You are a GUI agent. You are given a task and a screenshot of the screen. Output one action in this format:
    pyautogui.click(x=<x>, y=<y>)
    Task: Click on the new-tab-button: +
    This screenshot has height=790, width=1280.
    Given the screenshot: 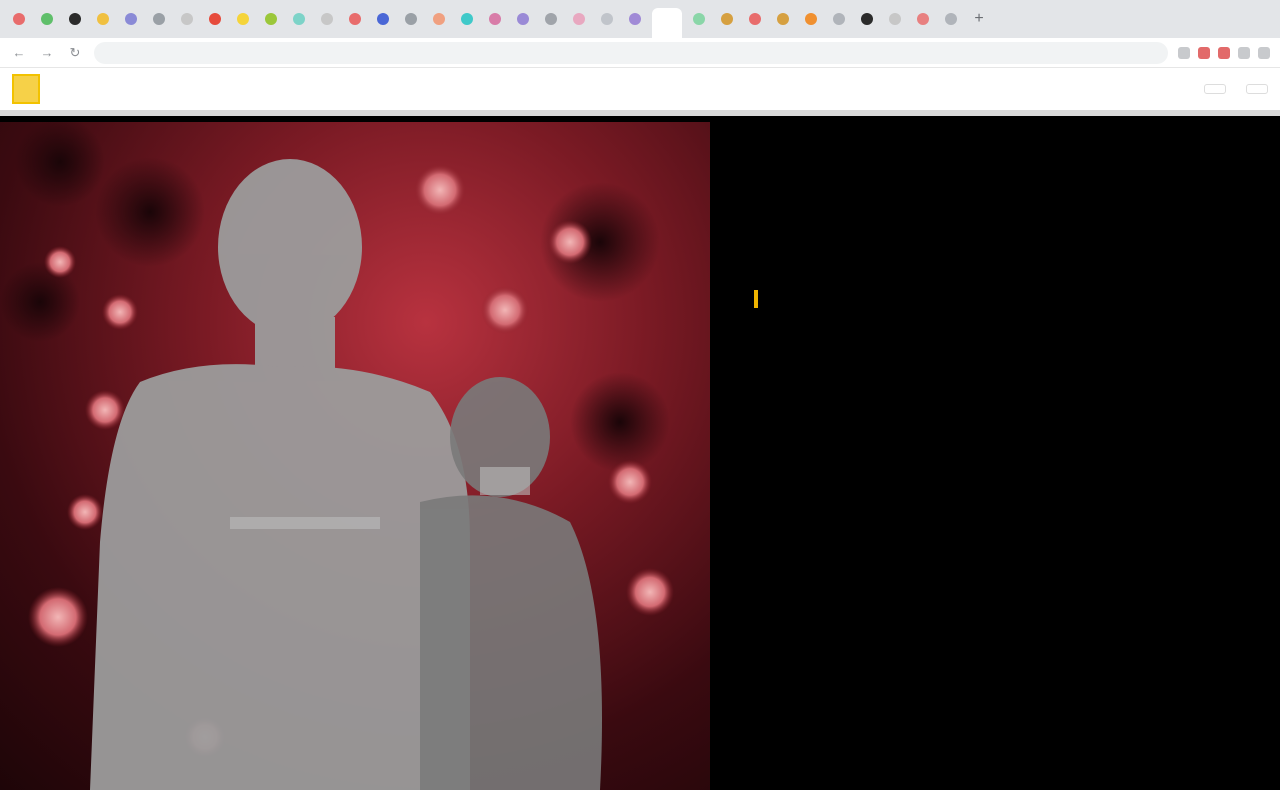 What is the action you would take?
    pyautogui.click(x=979, y=19)
    